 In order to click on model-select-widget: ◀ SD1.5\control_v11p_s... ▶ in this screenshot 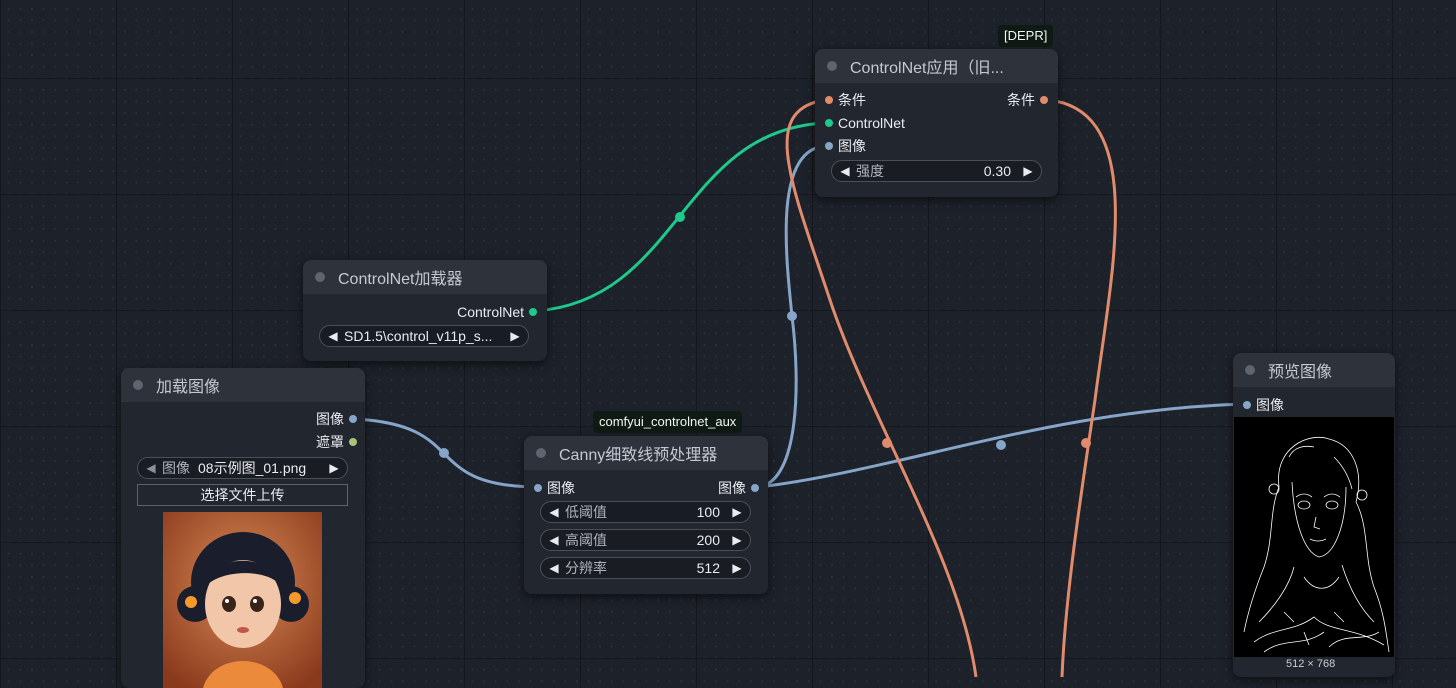, I will do `click(424, 336)`.